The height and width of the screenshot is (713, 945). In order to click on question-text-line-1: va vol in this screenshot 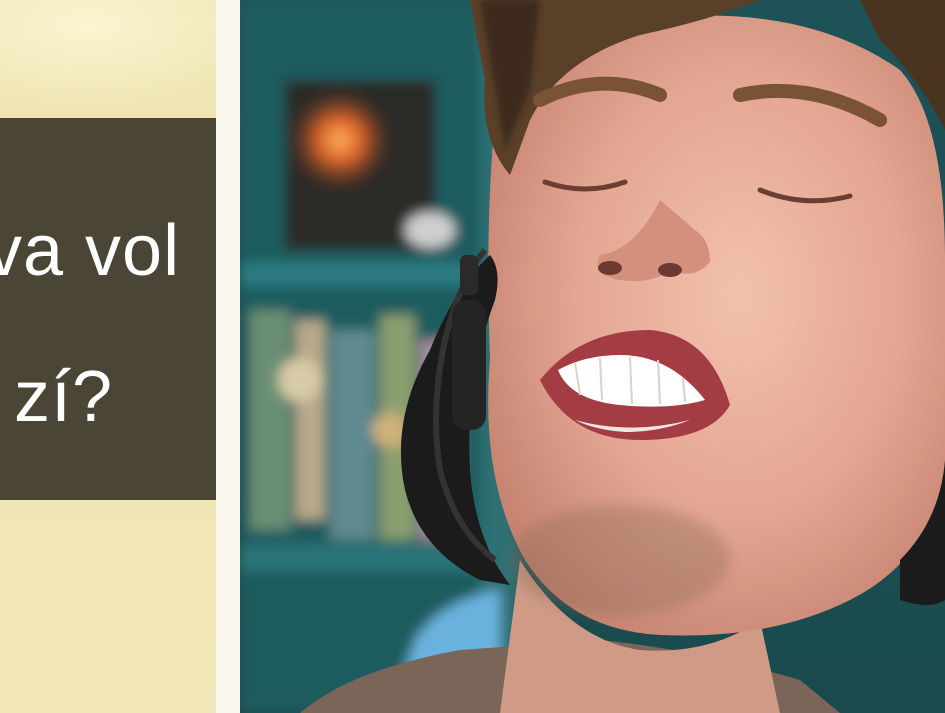, I will do `click(90, 251)`.